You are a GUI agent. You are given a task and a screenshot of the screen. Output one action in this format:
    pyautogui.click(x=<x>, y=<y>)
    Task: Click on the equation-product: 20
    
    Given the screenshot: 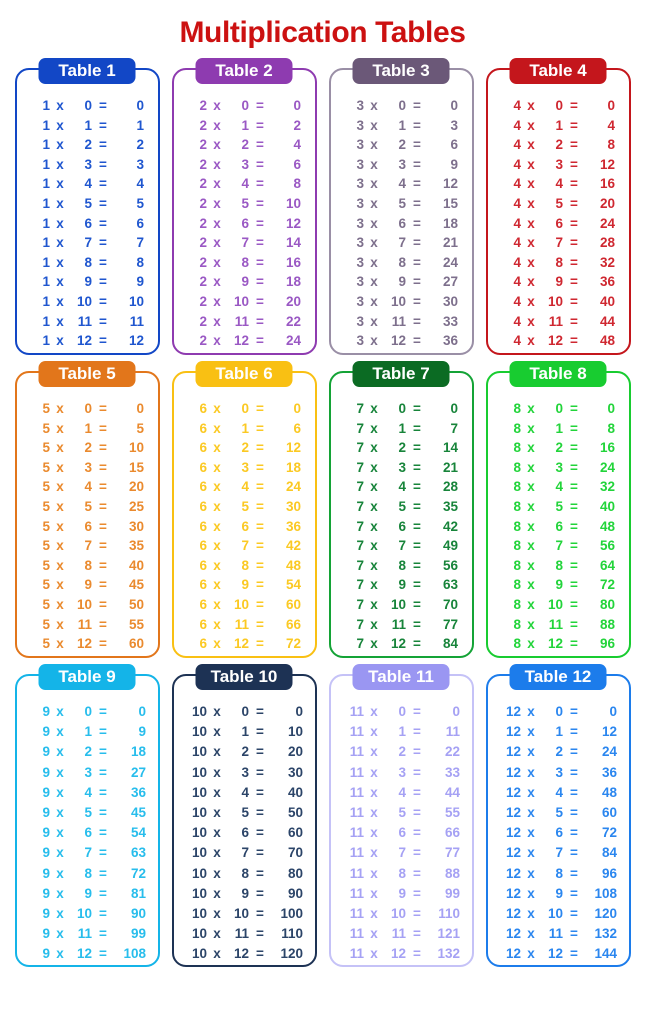 What is the action you would take?
    pyautogui.click(x=136, y=487)
    